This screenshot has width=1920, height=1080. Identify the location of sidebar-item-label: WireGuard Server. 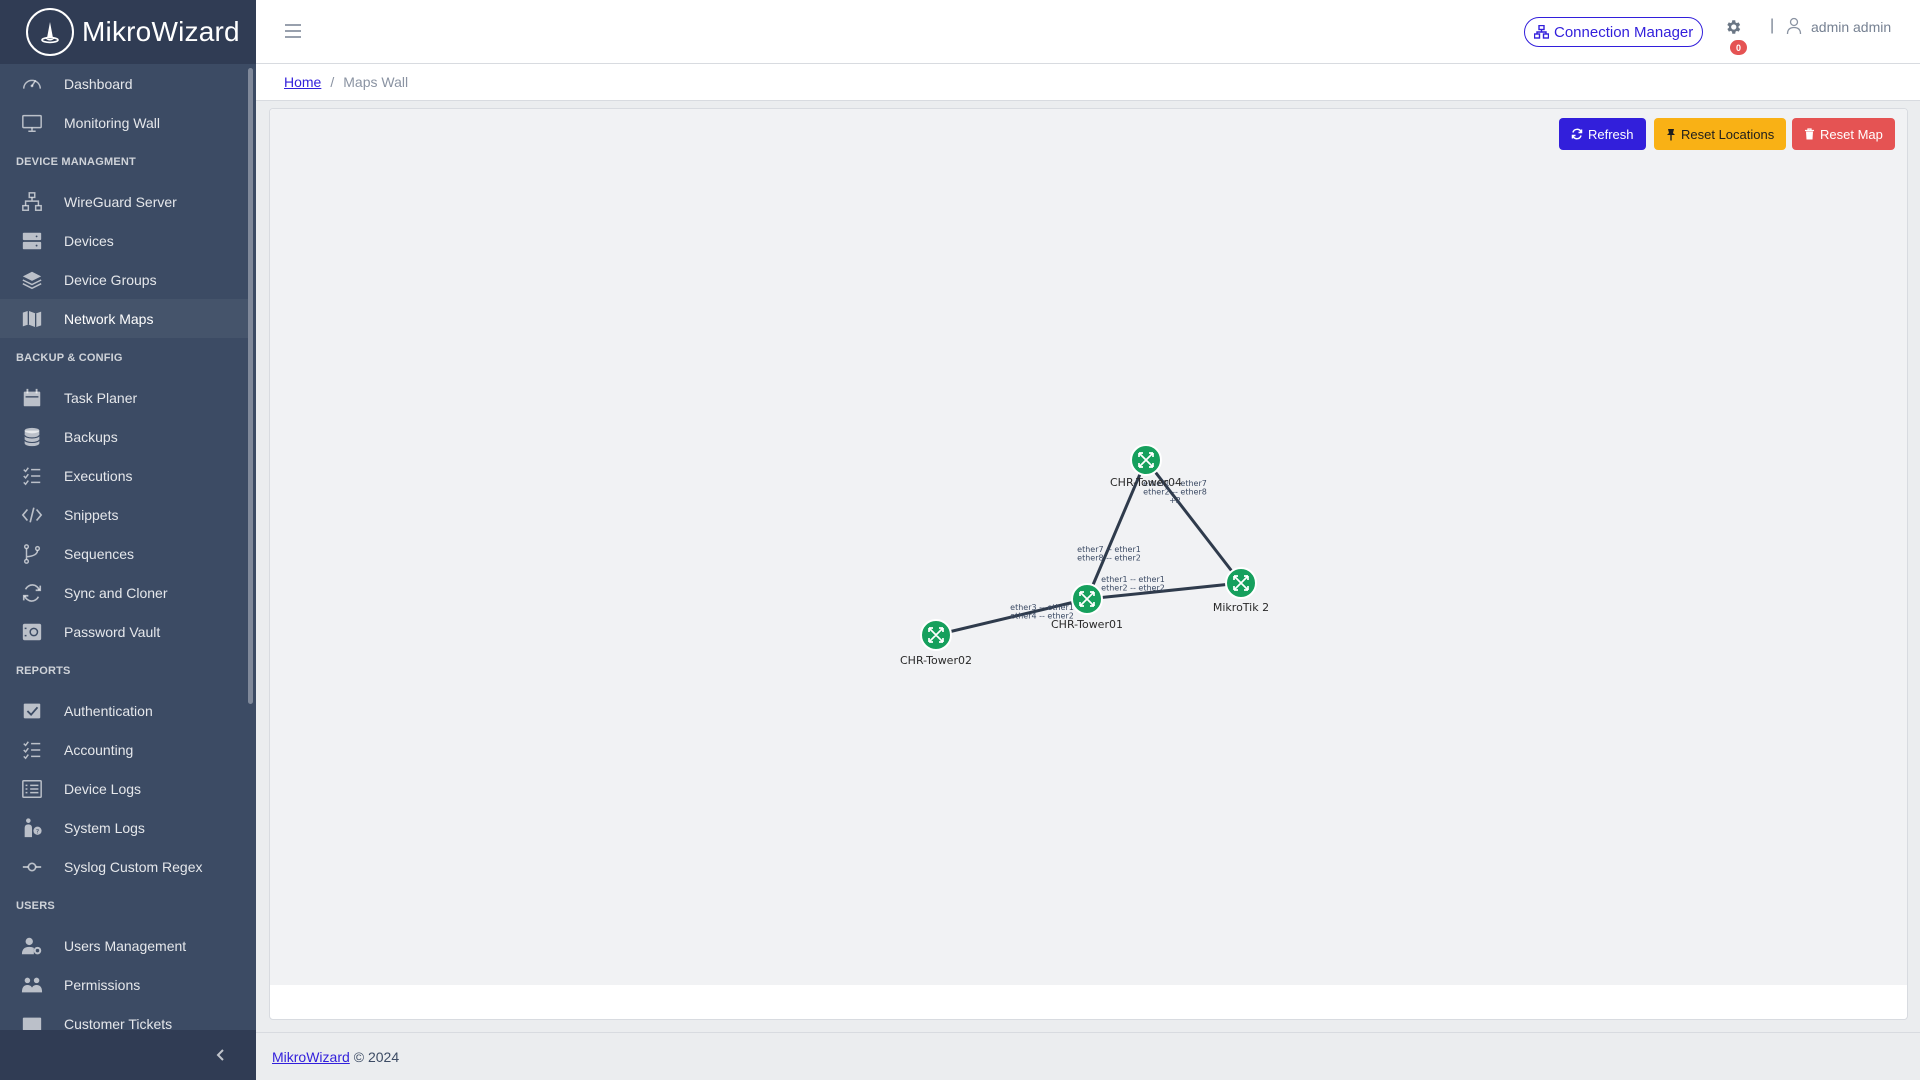
(120, 201).